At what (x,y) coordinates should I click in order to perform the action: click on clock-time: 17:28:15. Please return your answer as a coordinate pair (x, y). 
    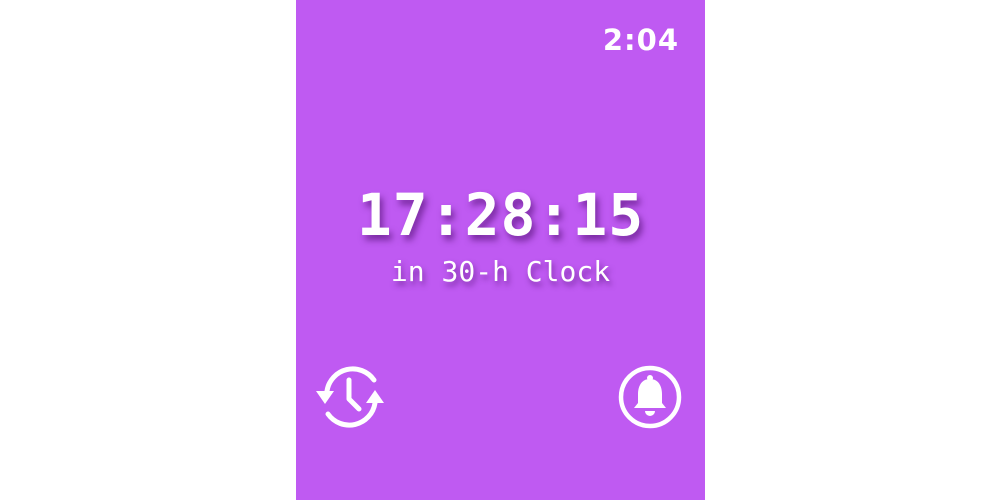
    Looking at the image, I should click on (500, 215).